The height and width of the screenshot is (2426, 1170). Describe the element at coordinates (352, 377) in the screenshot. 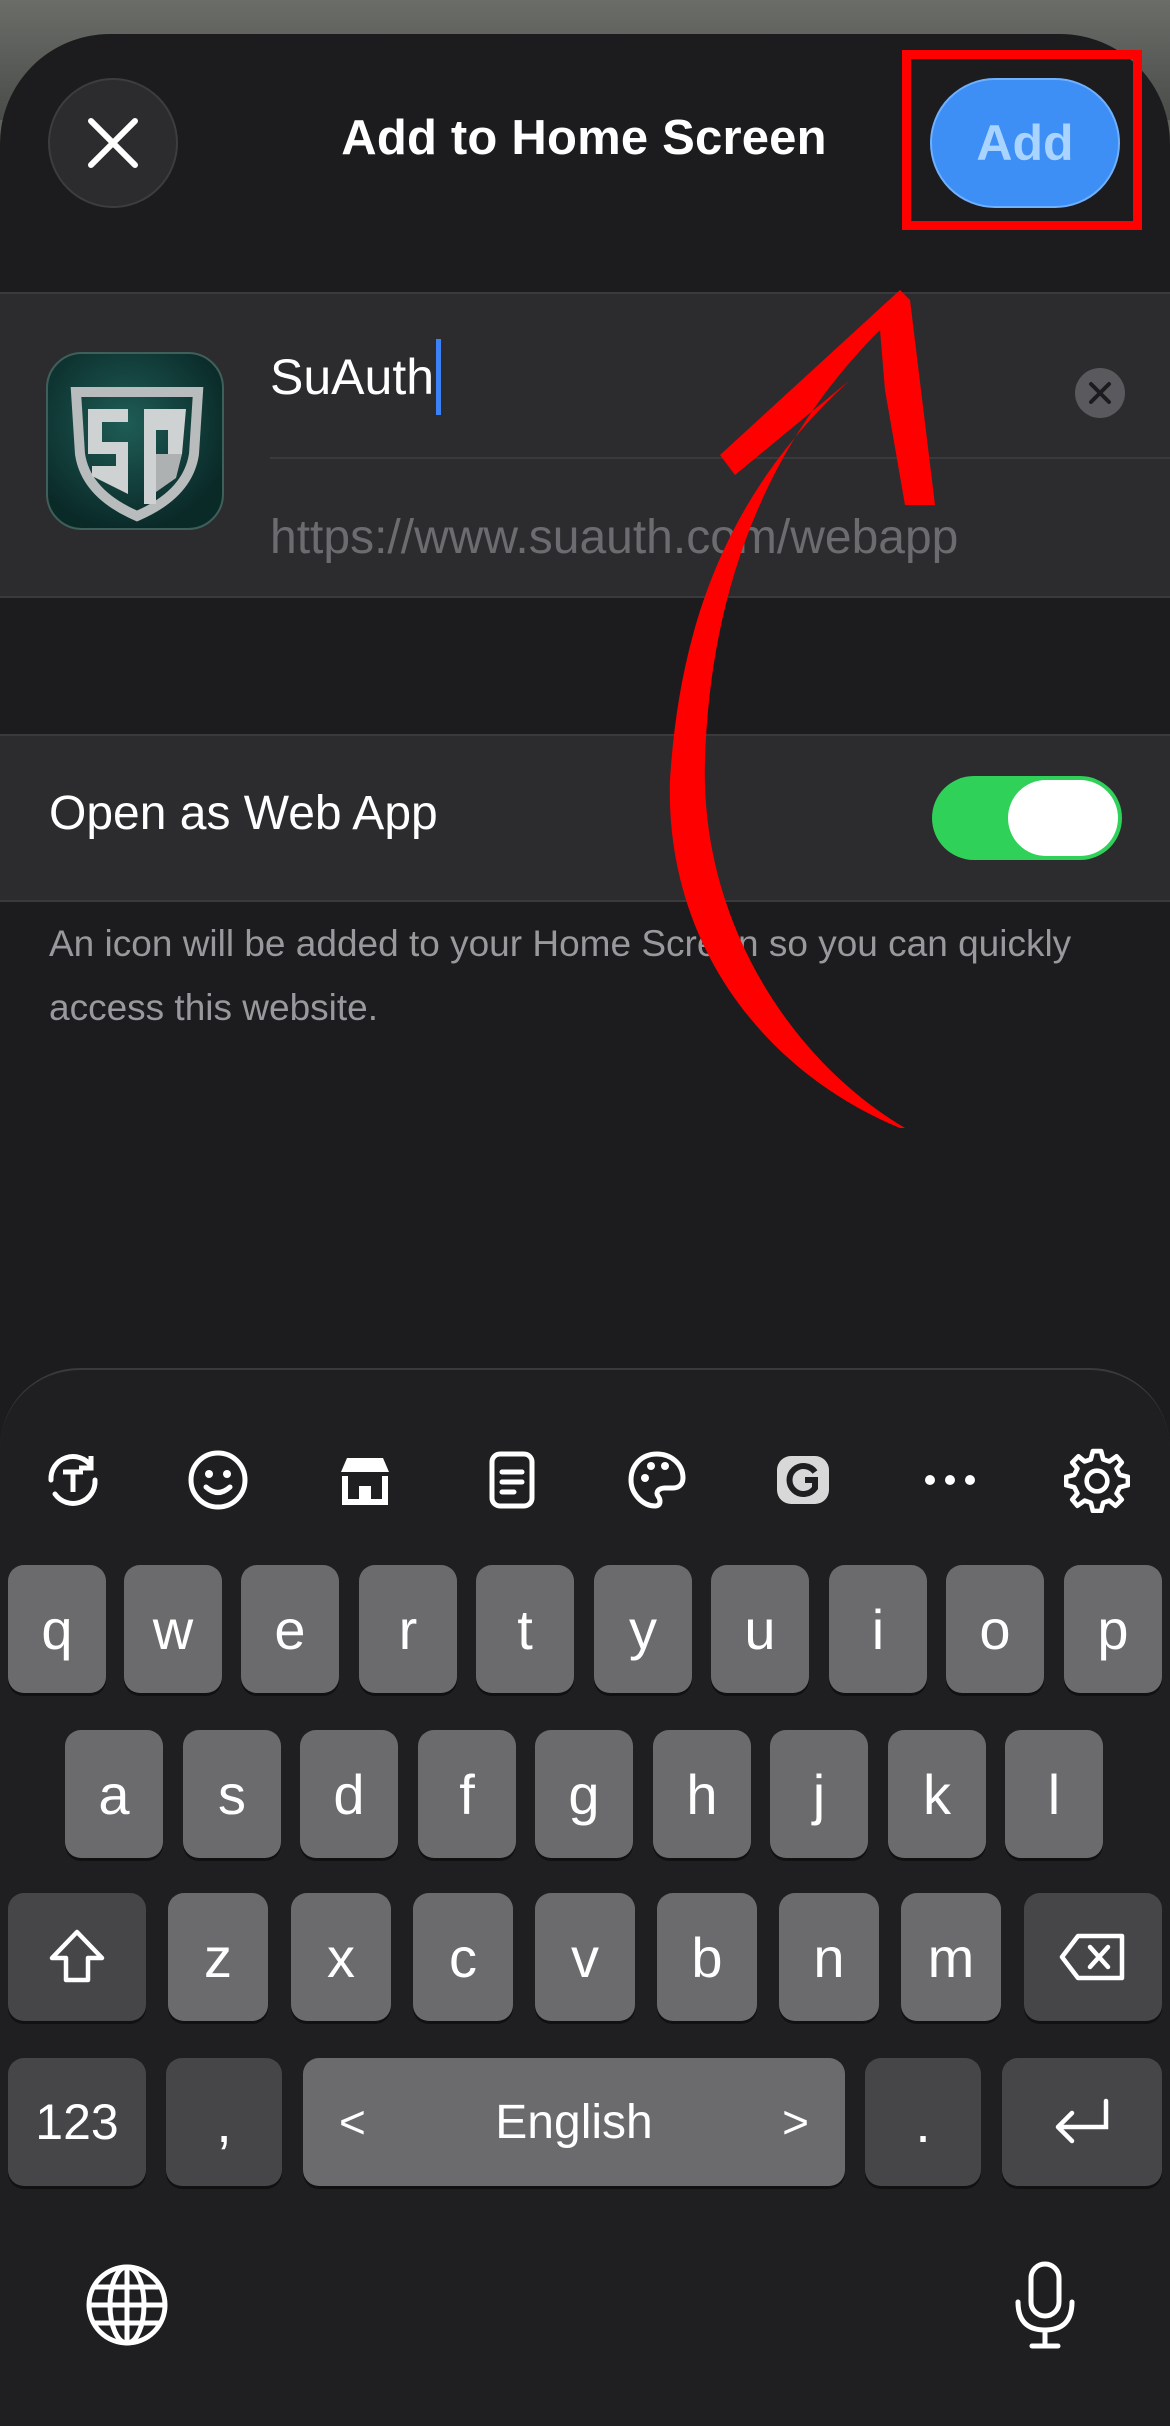

I see `name-field-value: SuAuth` at that location.